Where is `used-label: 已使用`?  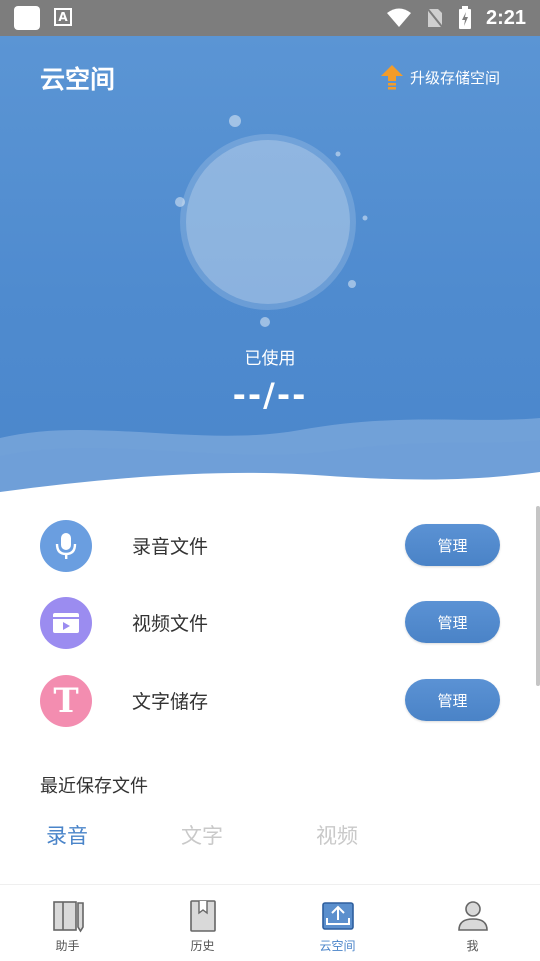 used-label: 已使用 is located at coordinates (270, 359).